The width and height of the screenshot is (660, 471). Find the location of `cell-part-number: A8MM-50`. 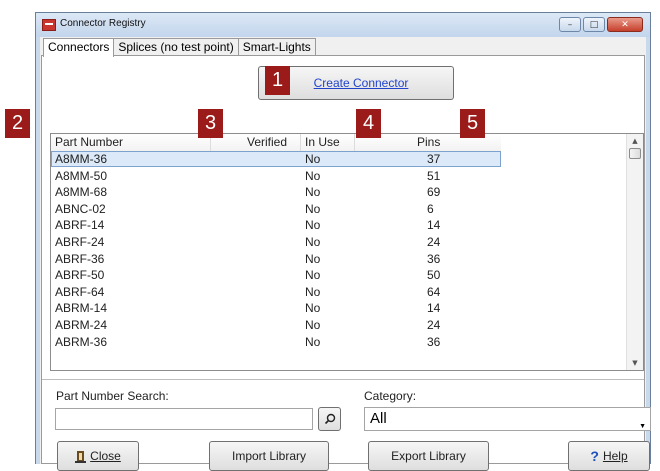

cell-part-number: A8MM-50 is located at coordinates (81, 175).